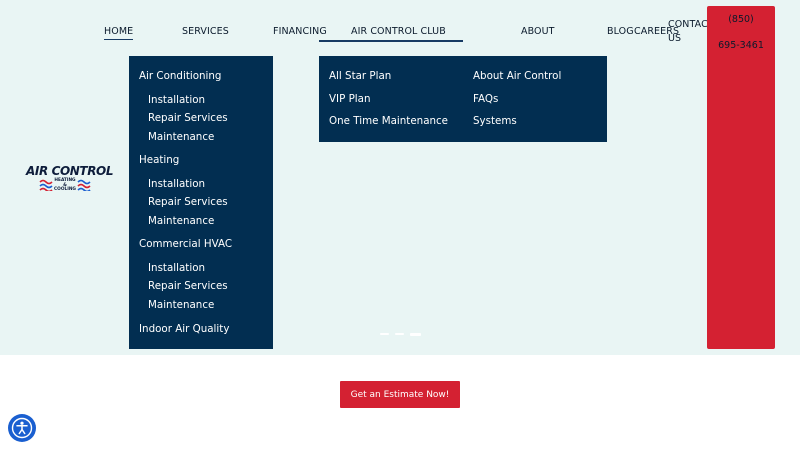  Describe the element at coordinates (538, 31) in the screenshot. I see `nav-about: ABOUT` at that location.